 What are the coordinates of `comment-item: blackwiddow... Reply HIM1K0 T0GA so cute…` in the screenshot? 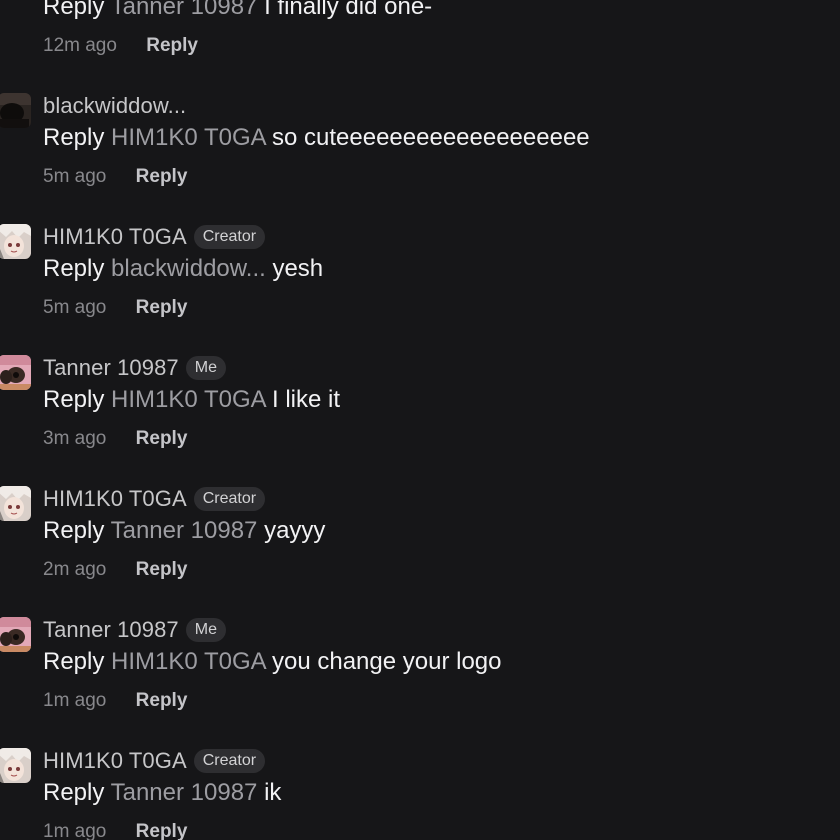 It's located at (420, 148).